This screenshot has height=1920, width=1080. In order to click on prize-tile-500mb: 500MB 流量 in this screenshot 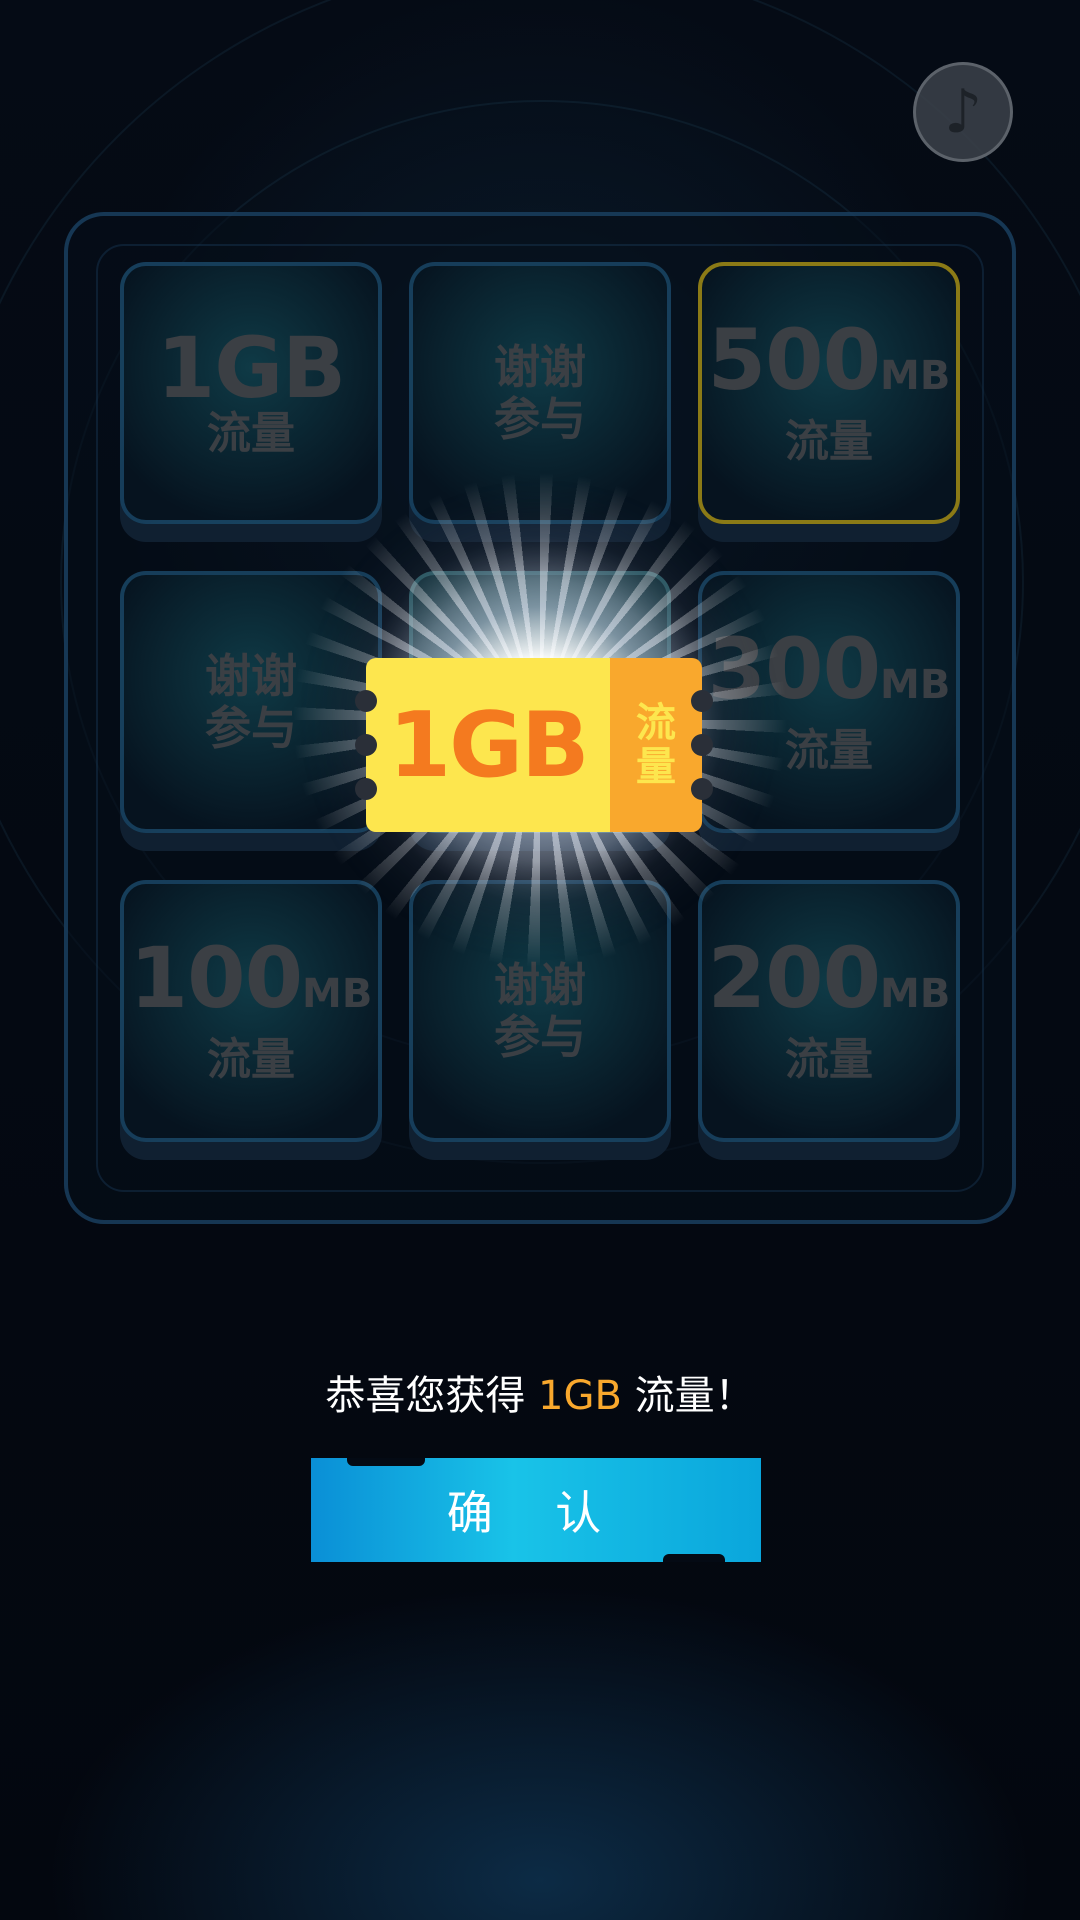, I will do `click(829, 393)`.